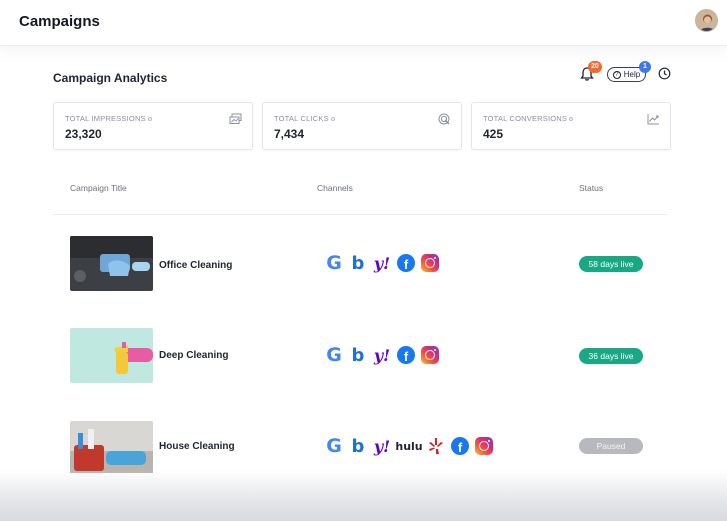  Describe the element at coordinates (360, 214) in the screenshot. I see `header-divider` at that location.